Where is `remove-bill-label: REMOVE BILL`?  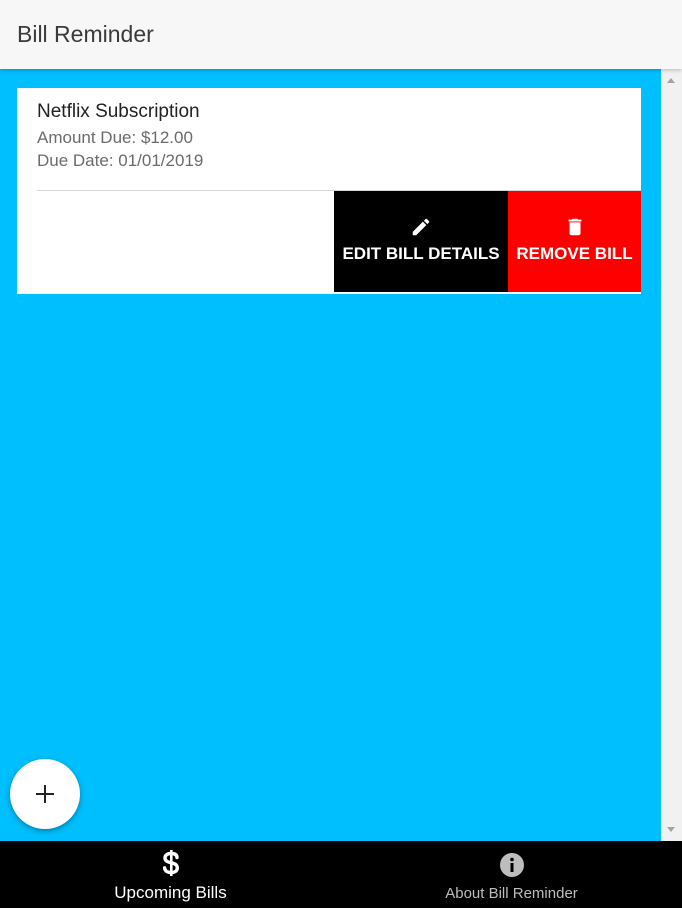 remove-bill-label: REMOVE BILL is located at coordinates (574, 253).